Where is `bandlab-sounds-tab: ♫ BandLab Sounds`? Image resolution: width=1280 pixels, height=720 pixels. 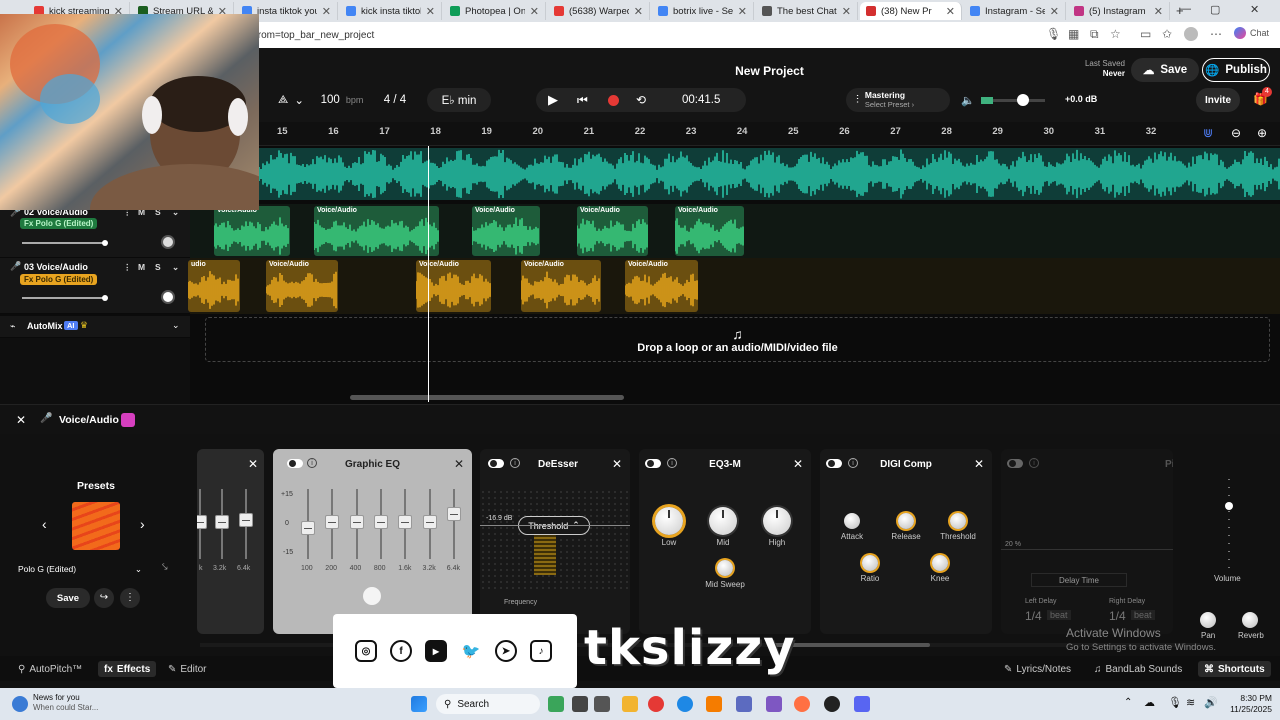 bandlab-sounds-tab: ♫ BandLab Sounds is located at coordinates (1138, 669).